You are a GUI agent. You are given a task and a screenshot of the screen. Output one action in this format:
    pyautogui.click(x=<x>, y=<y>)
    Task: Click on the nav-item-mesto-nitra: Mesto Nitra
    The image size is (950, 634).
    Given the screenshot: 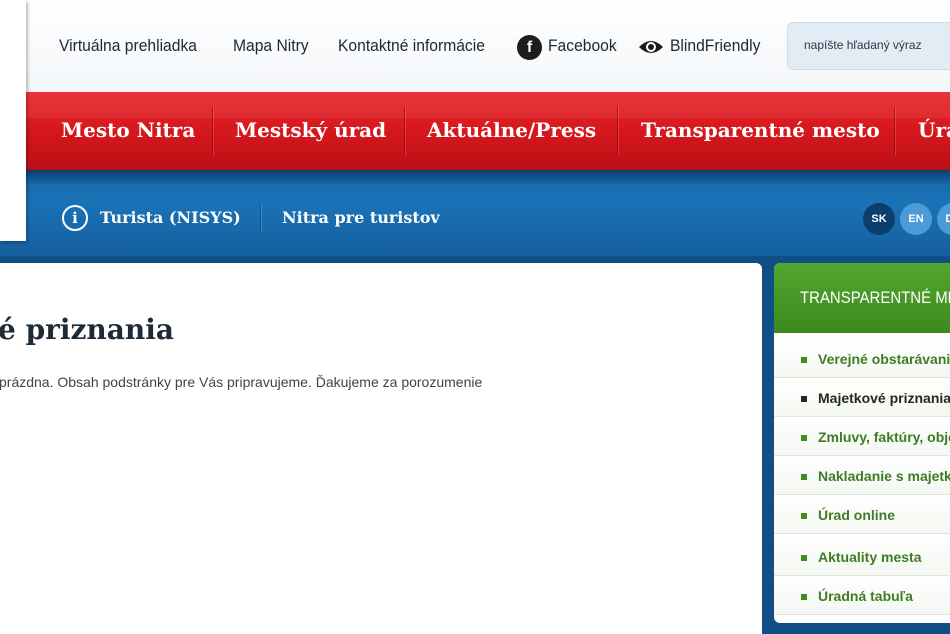 What is the action you would take?
    pyautogui.click(x=128, y=130)
    